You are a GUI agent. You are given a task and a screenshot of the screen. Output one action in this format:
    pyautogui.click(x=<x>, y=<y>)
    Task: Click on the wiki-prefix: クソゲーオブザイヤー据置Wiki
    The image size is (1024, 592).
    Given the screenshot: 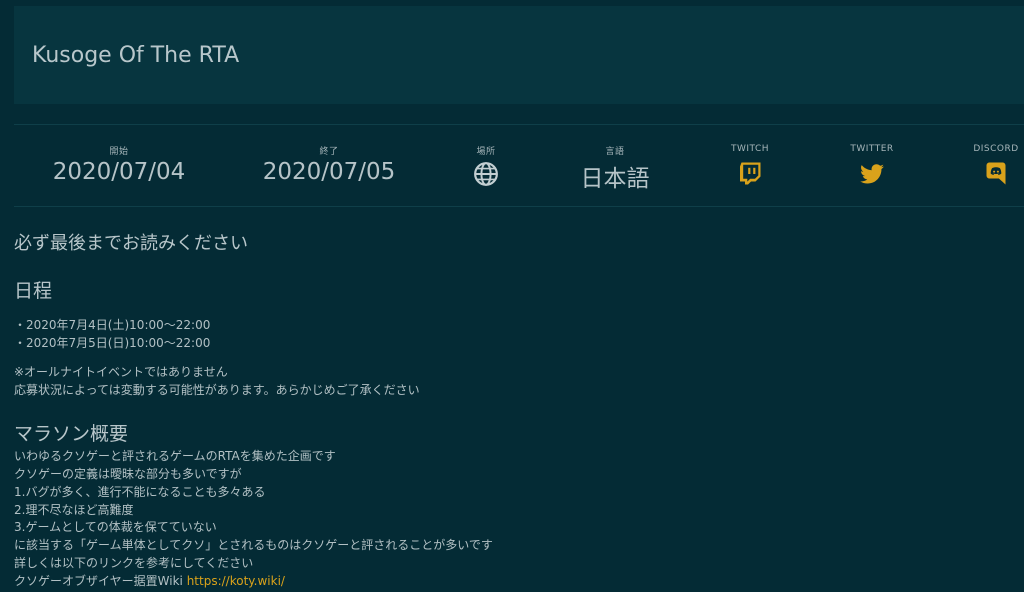 What is the action you would take?
    pyautogui.click(x=100, y=581)
    